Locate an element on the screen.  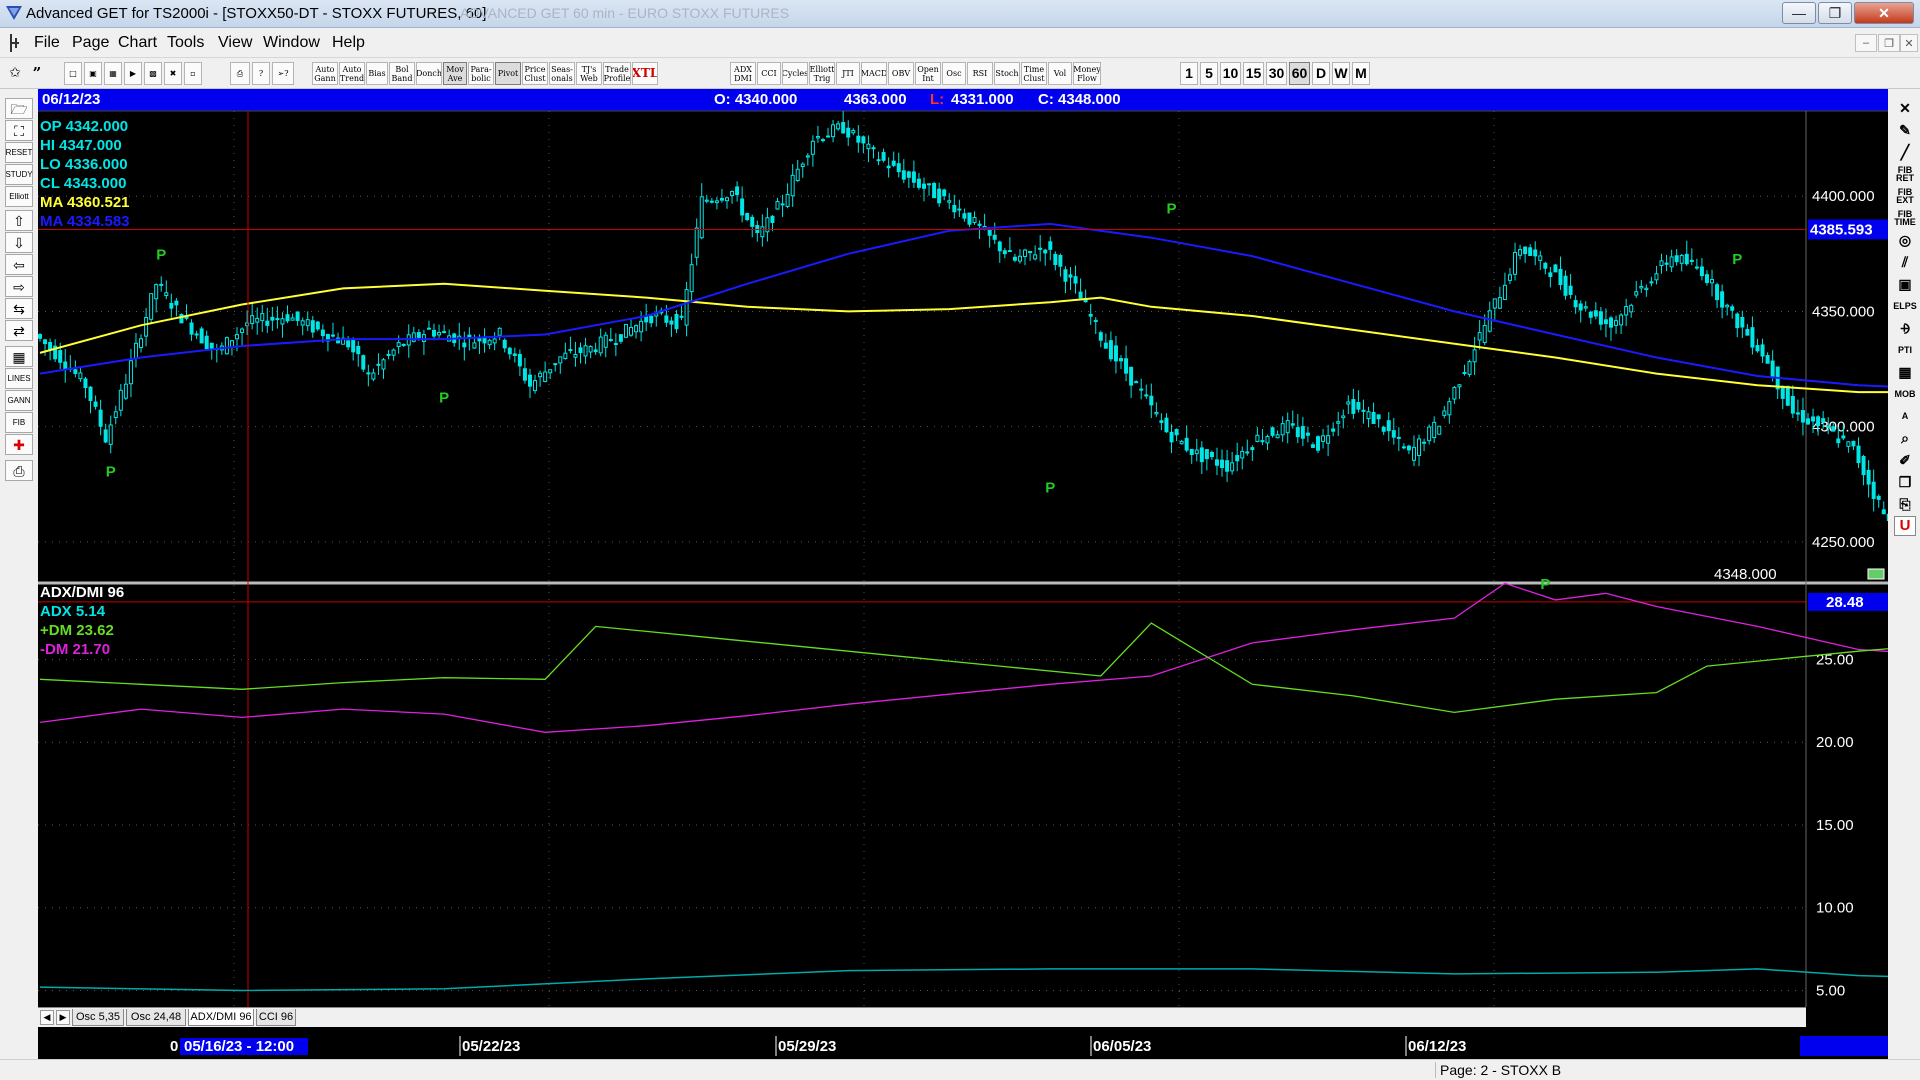
left-tool-arrow-up-icon-button: ⇧ is located at coordinates (19, 220).